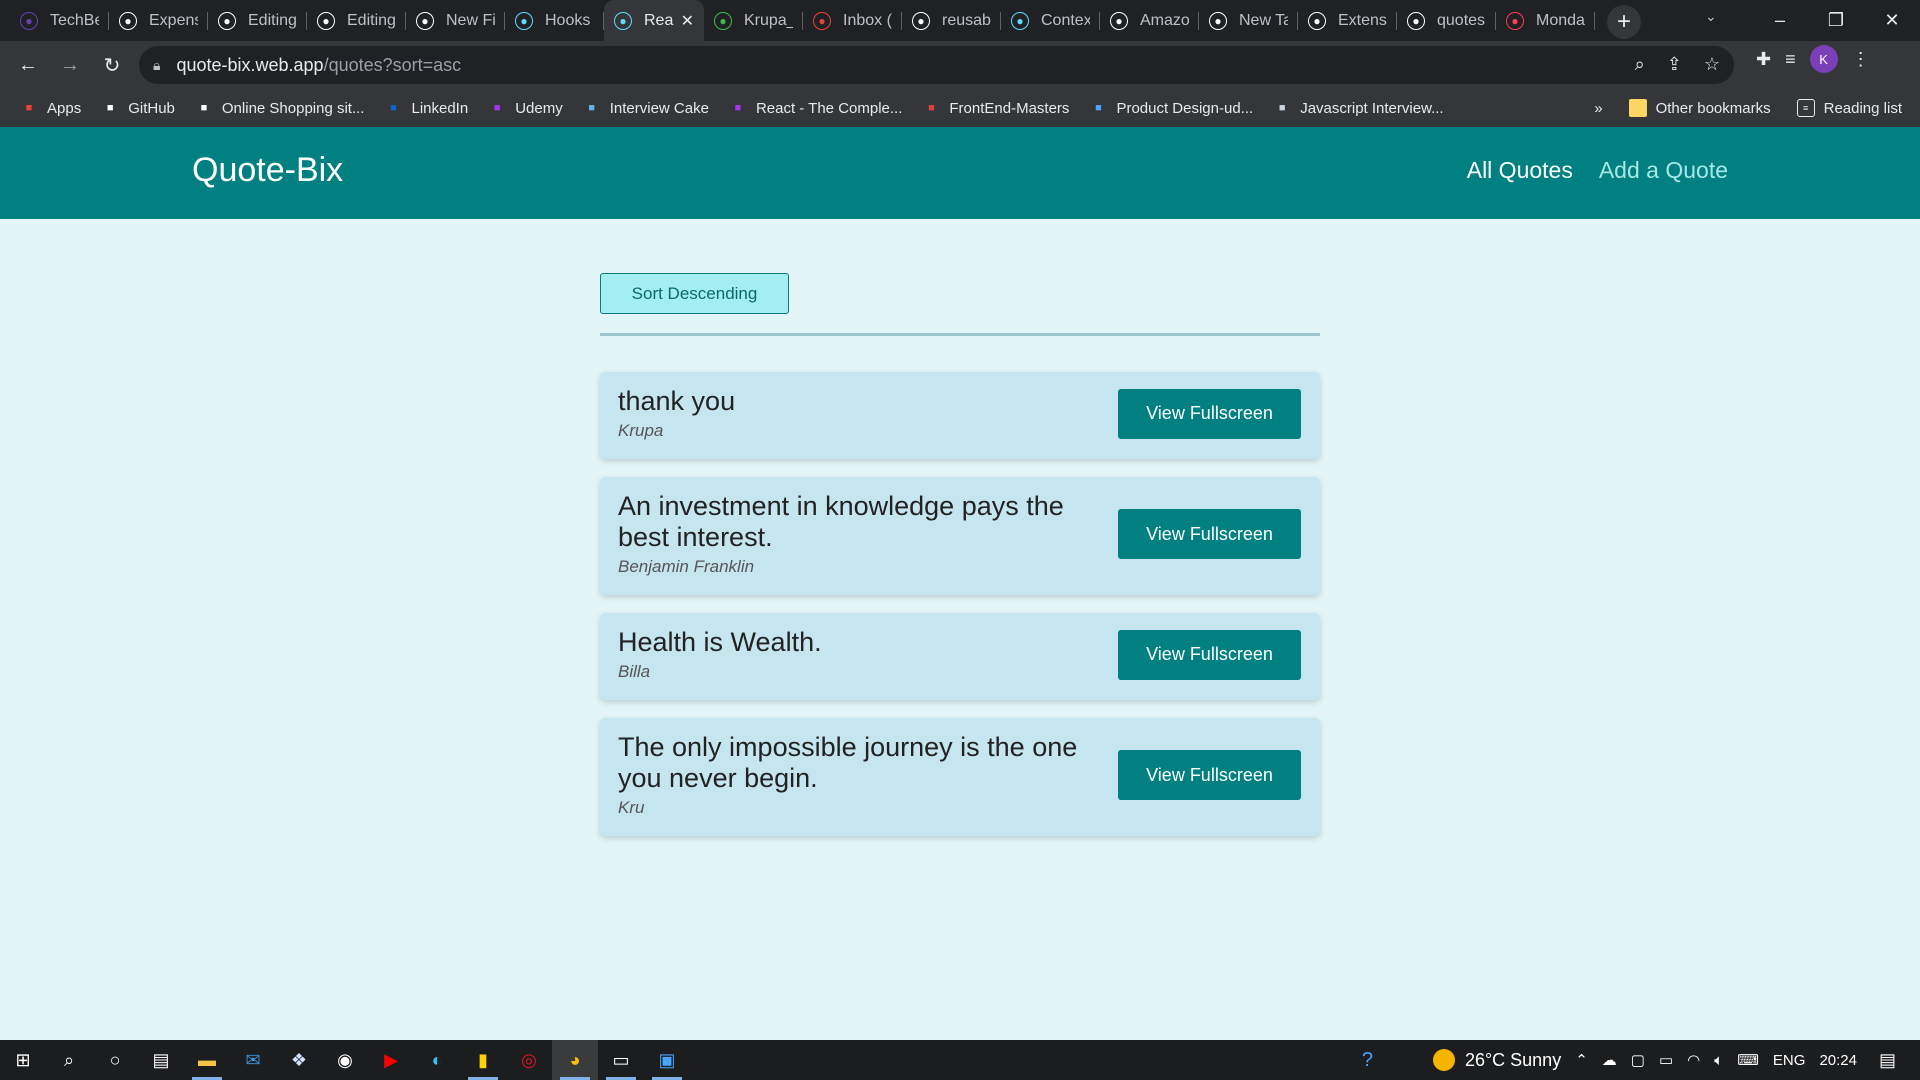  Describe the element at coordinates (1581, 1060) in the screenshot. I see `chevron-up-icon: ⌃` at that location.